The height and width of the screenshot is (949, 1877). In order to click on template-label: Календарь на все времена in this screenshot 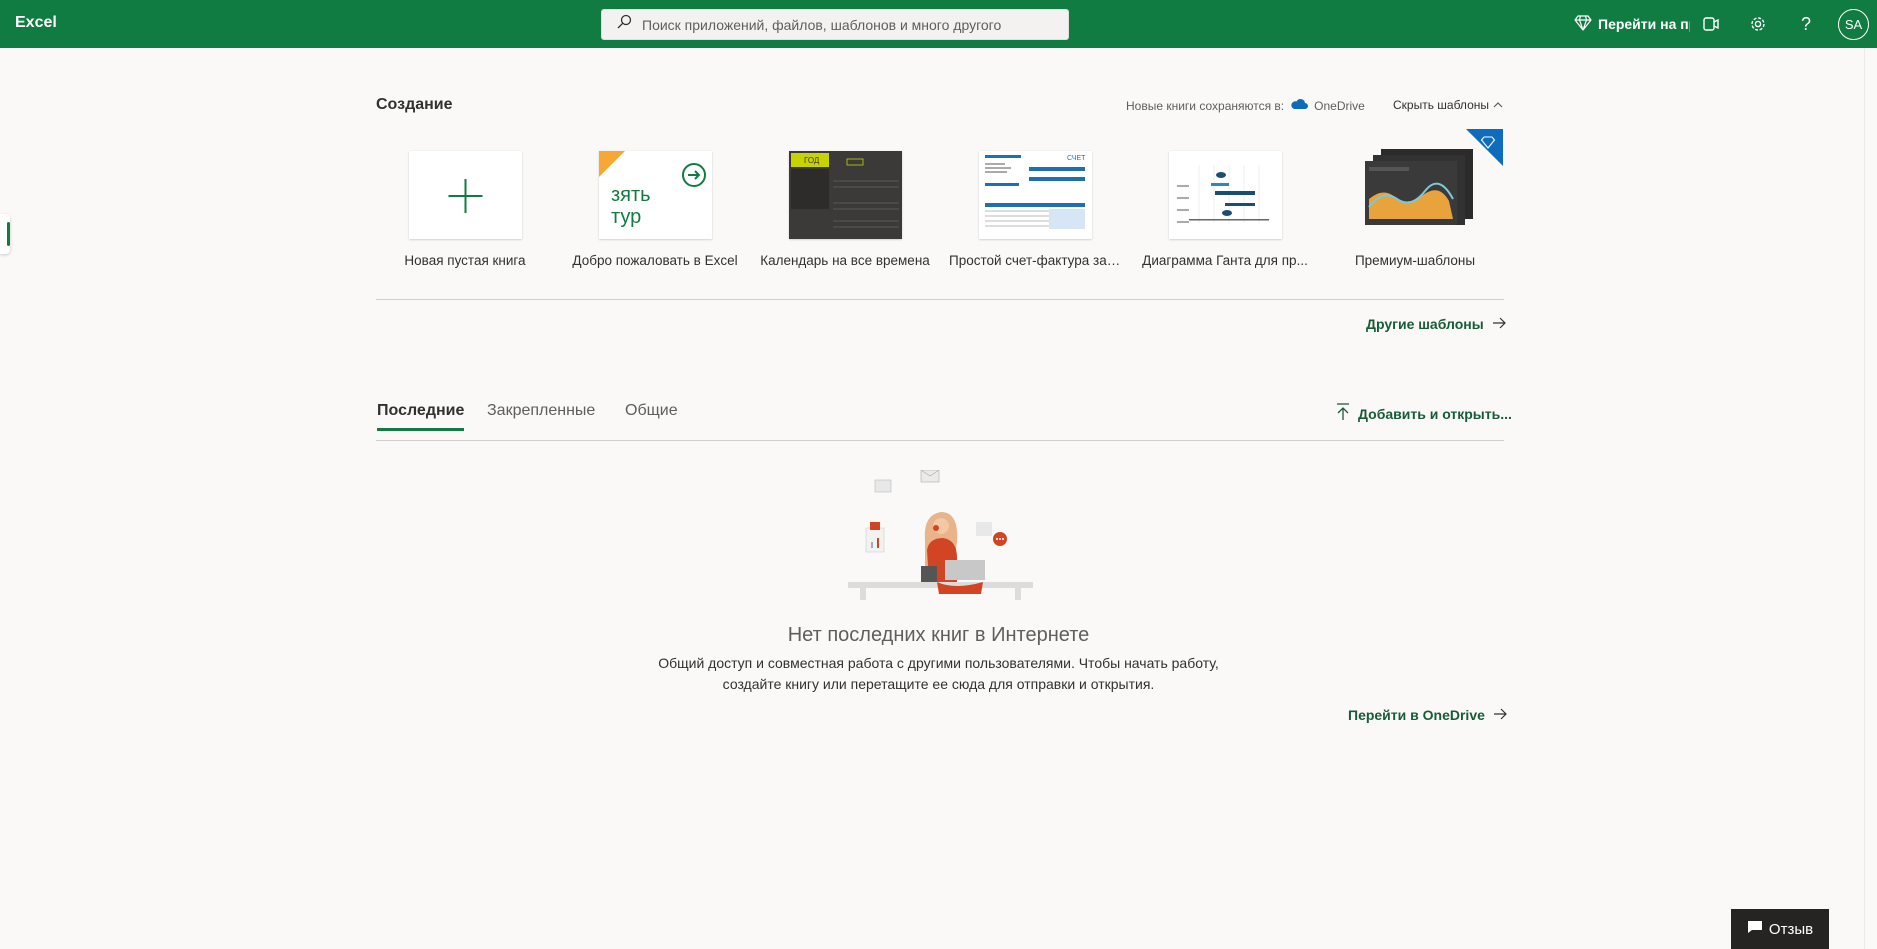, I will do `click(845, 260)`.